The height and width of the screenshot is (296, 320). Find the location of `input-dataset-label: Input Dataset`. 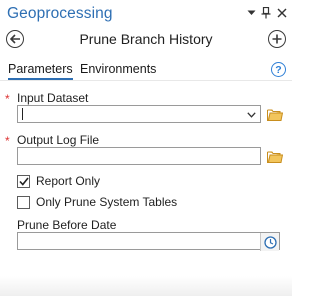

input-dataset-label: Input Dataset is located at coordinates (53, 98).